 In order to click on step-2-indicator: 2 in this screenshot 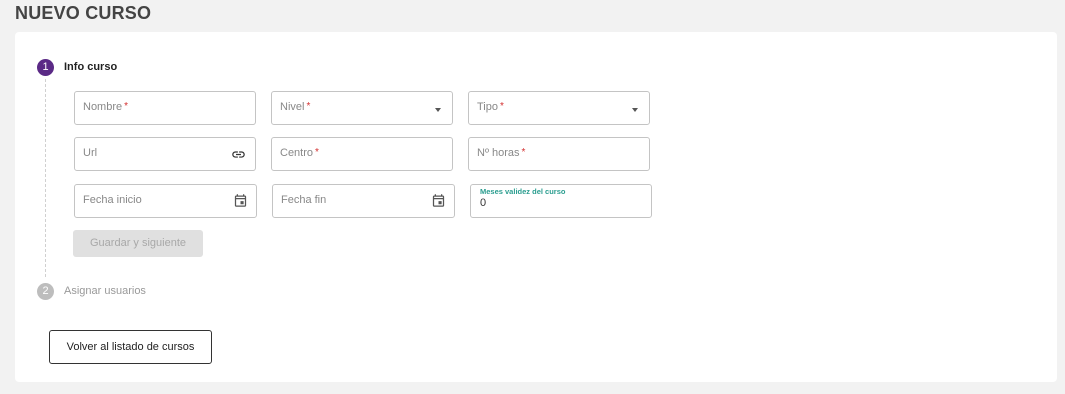, I will do `click(45, 291)`.